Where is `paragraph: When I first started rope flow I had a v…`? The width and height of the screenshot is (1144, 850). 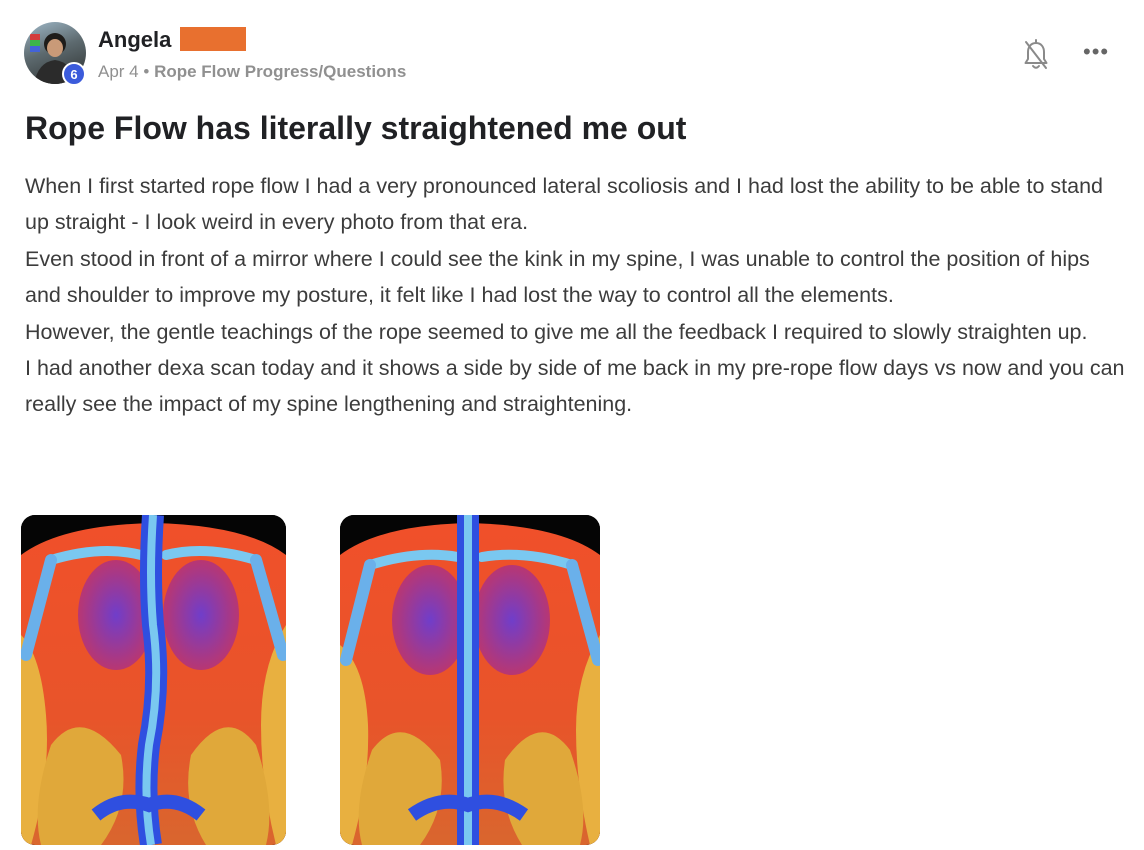 paragraph: When I first started rope flow I had a v… is located at coordinates (564, 204).